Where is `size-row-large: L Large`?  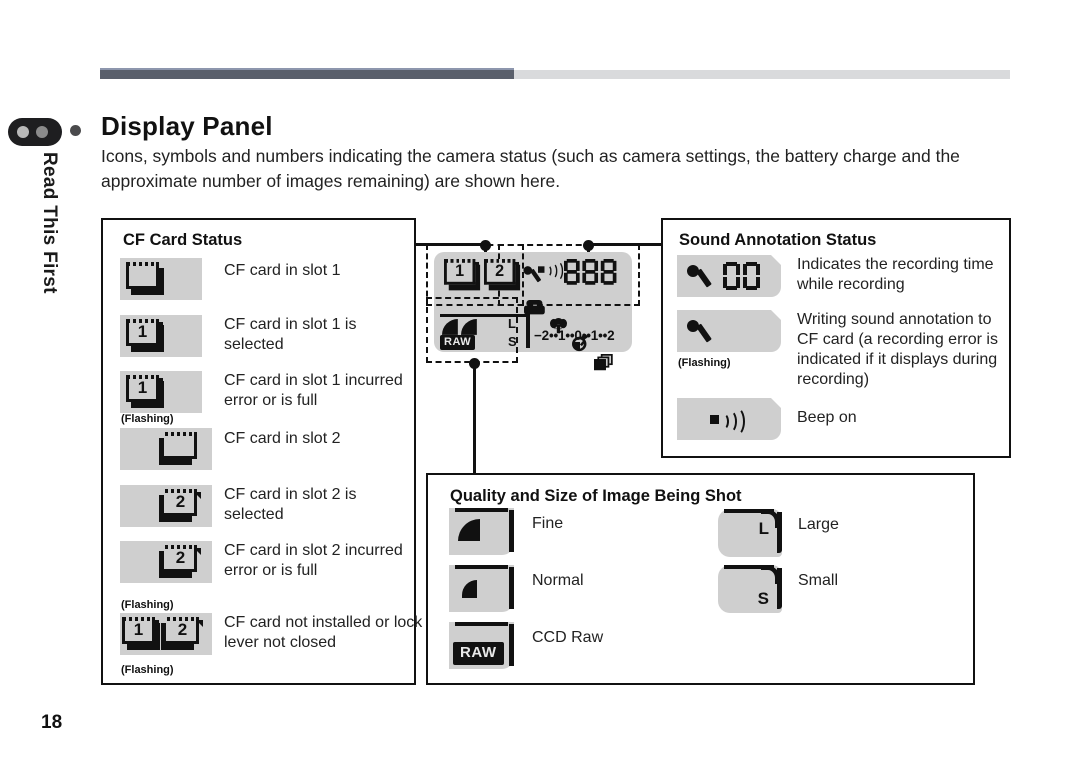
size-row-large: L Large is located at coordinates (778, 533).